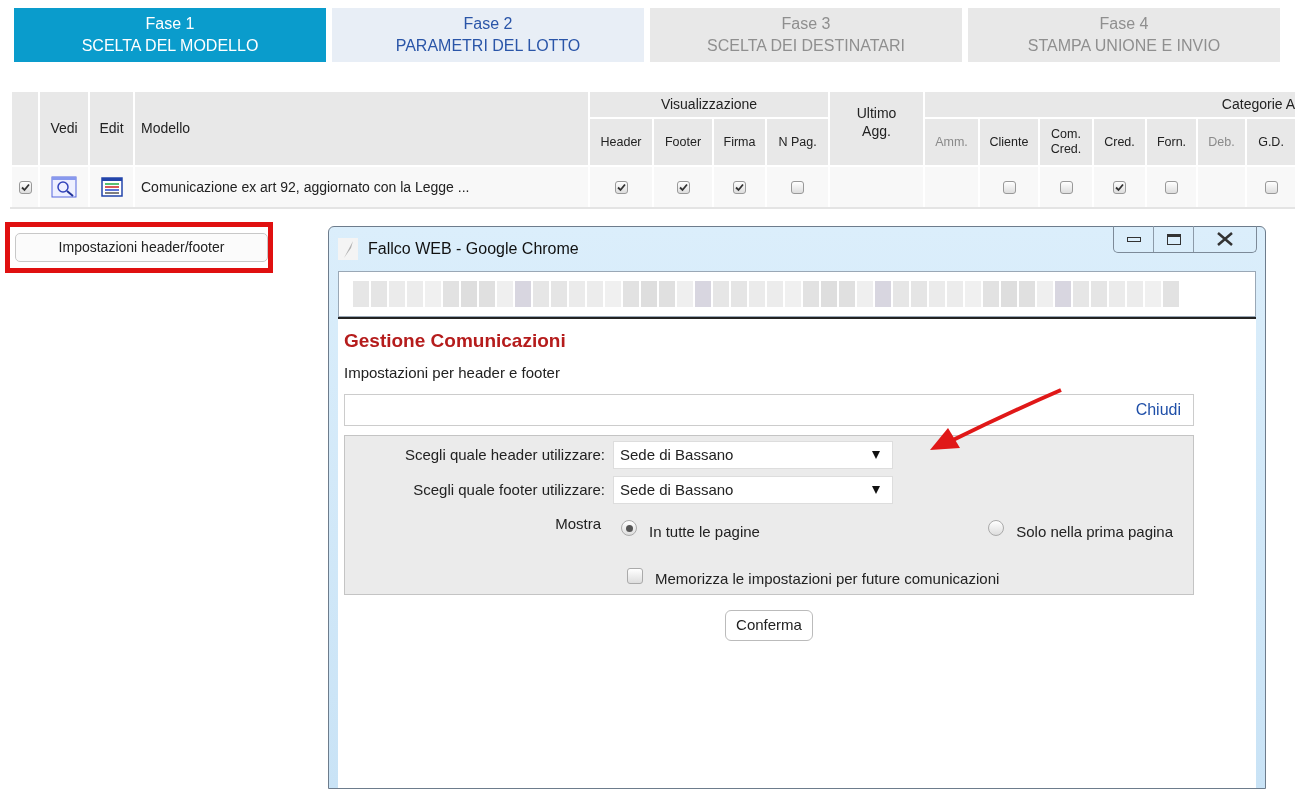 This screenshot has width=1295, height=789. Describe the element at coordinates (827, 578) in the screenshot. I see `checkbox-label: Memorizza le impostazioni per future comunicazioni` at that location.